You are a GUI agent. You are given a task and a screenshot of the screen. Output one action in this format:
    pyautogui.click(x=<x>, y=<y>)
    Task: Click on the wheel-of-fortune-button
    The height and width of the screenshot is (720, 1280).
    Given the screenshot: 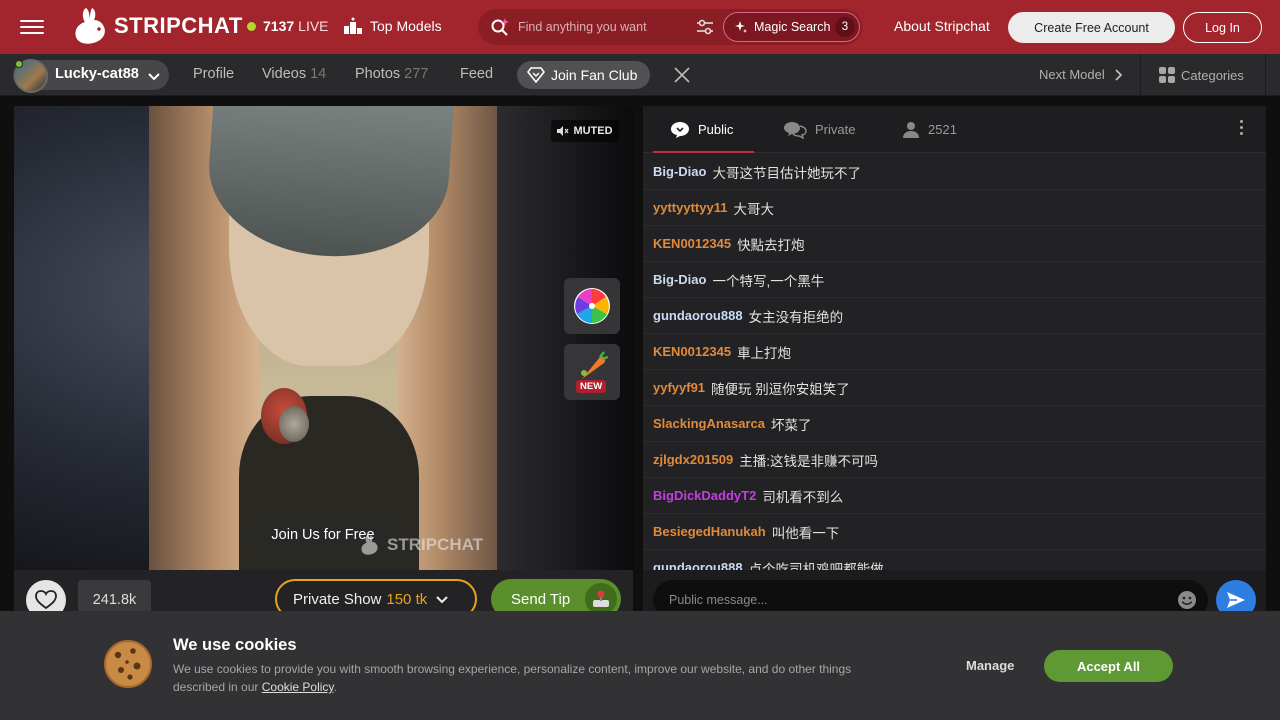 What is the action you would take?
    pyautogui.click(x=592, y=306)
    